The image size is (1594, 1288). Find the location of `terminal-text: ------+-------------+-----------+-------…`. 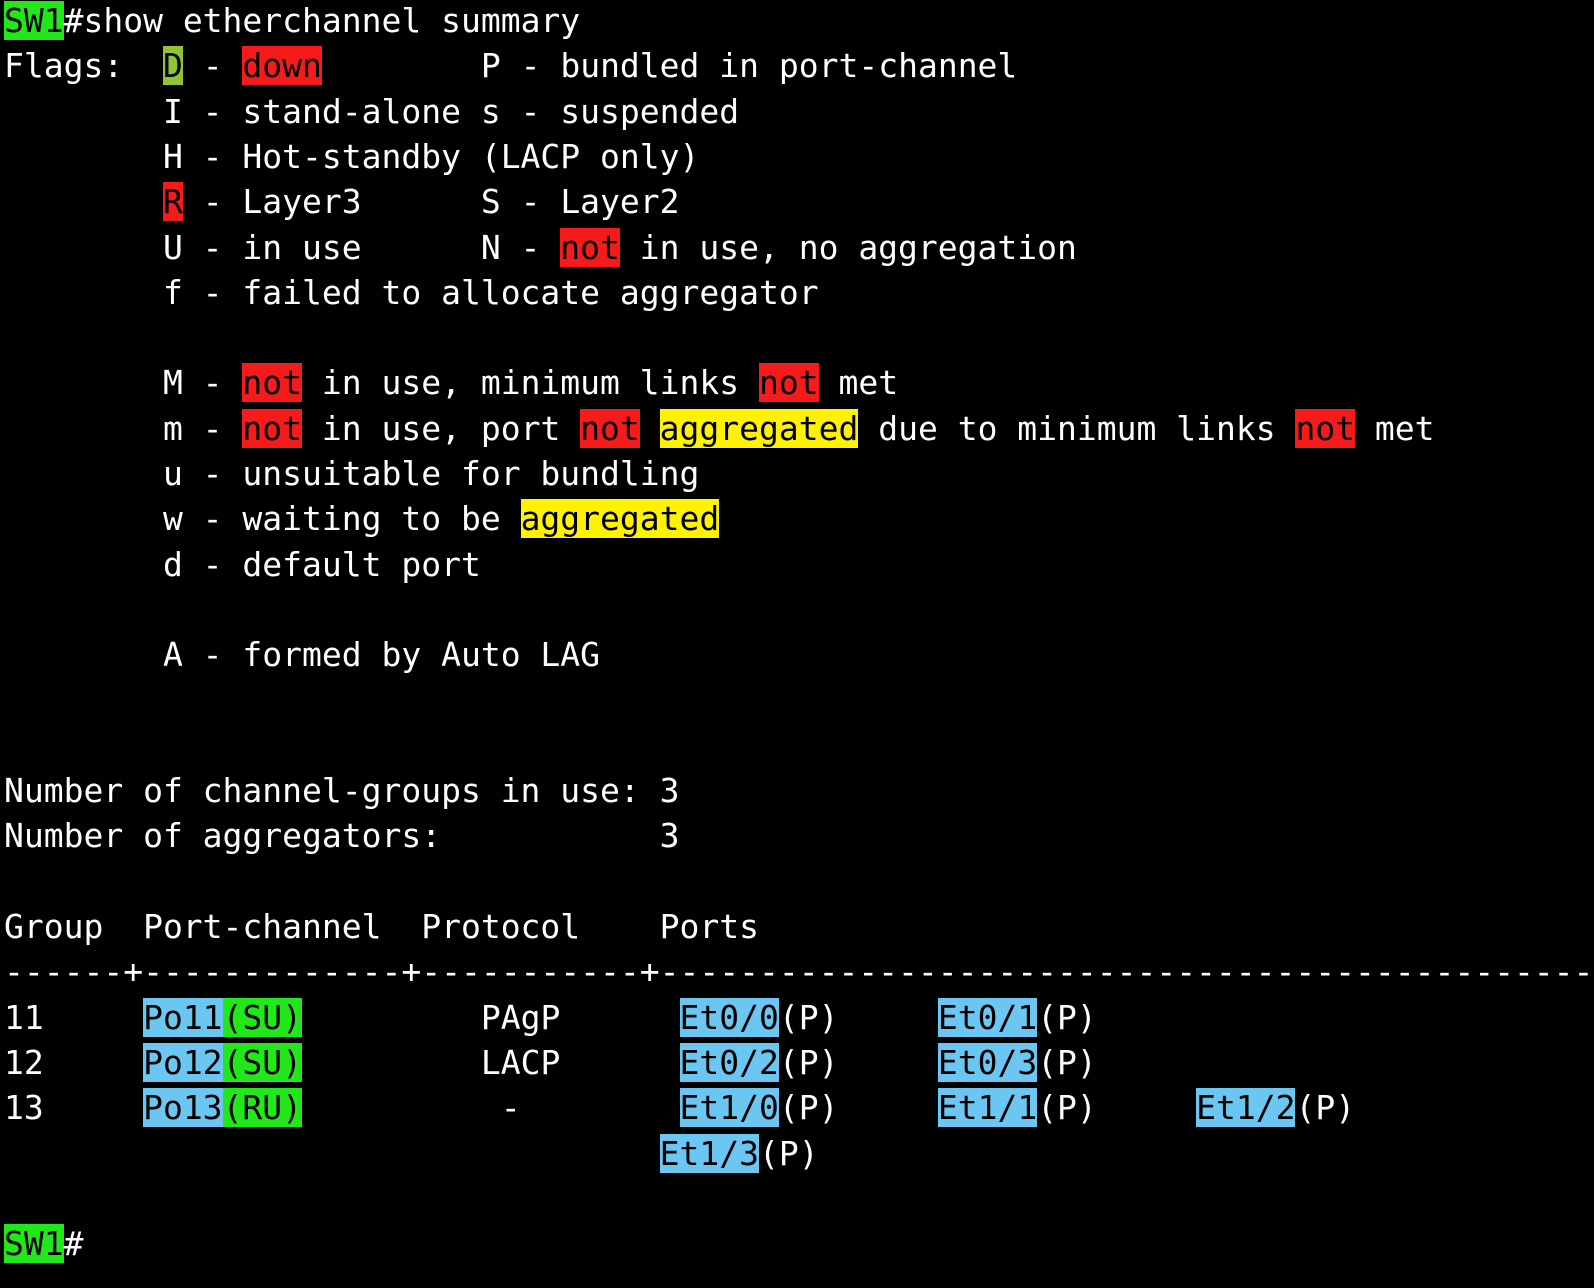

terminal-text: ------+-------------+-----------+-------… is located at coordinates (799, 972).